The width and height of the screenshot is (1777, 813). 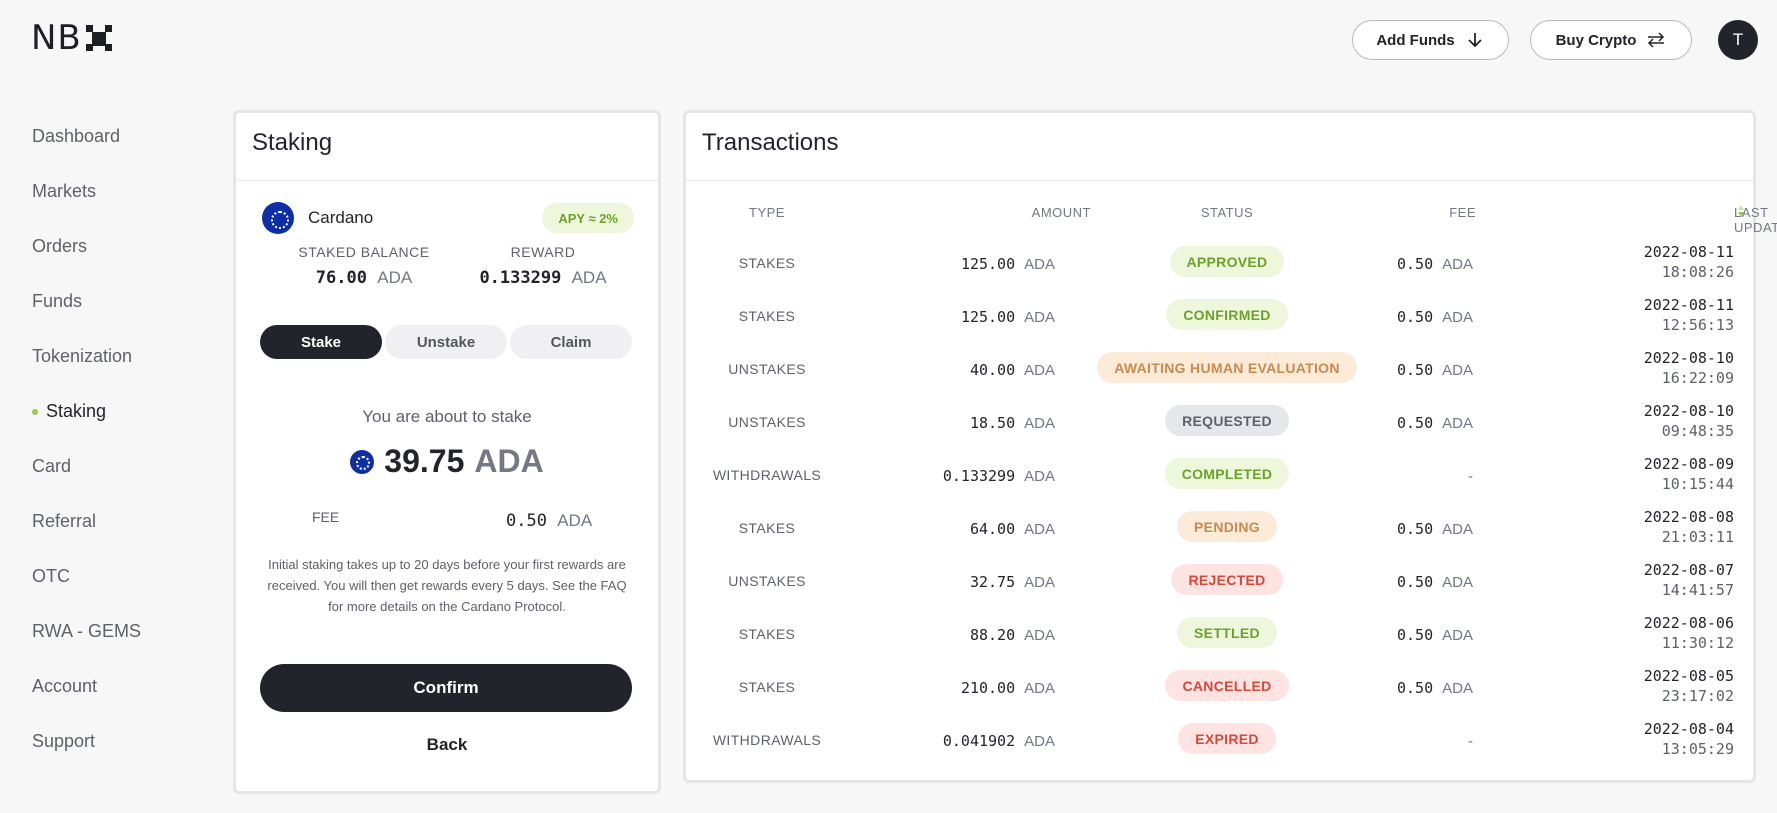 What do you see at coordinates (1007, 688) in the screenshot?
I see `cell-amount: 210.00 ADA` at bounding box center [1007, 688].